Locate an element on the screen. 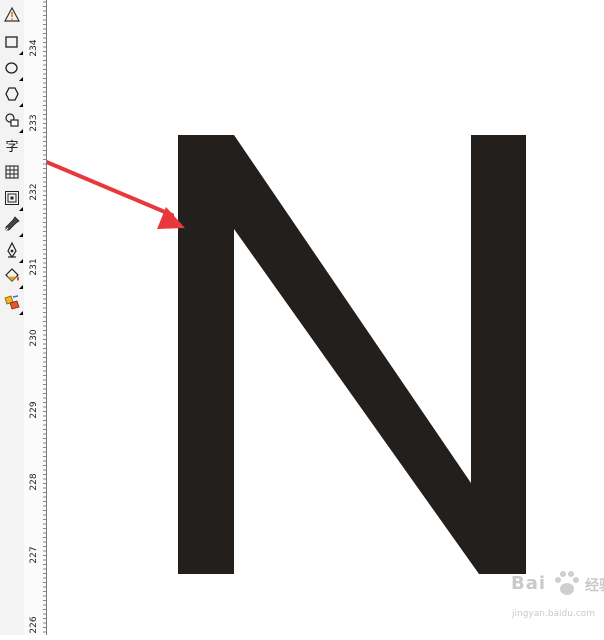  watermark: Bai 经验 jingyan.baidu.com is located at coordinates (534, 599).